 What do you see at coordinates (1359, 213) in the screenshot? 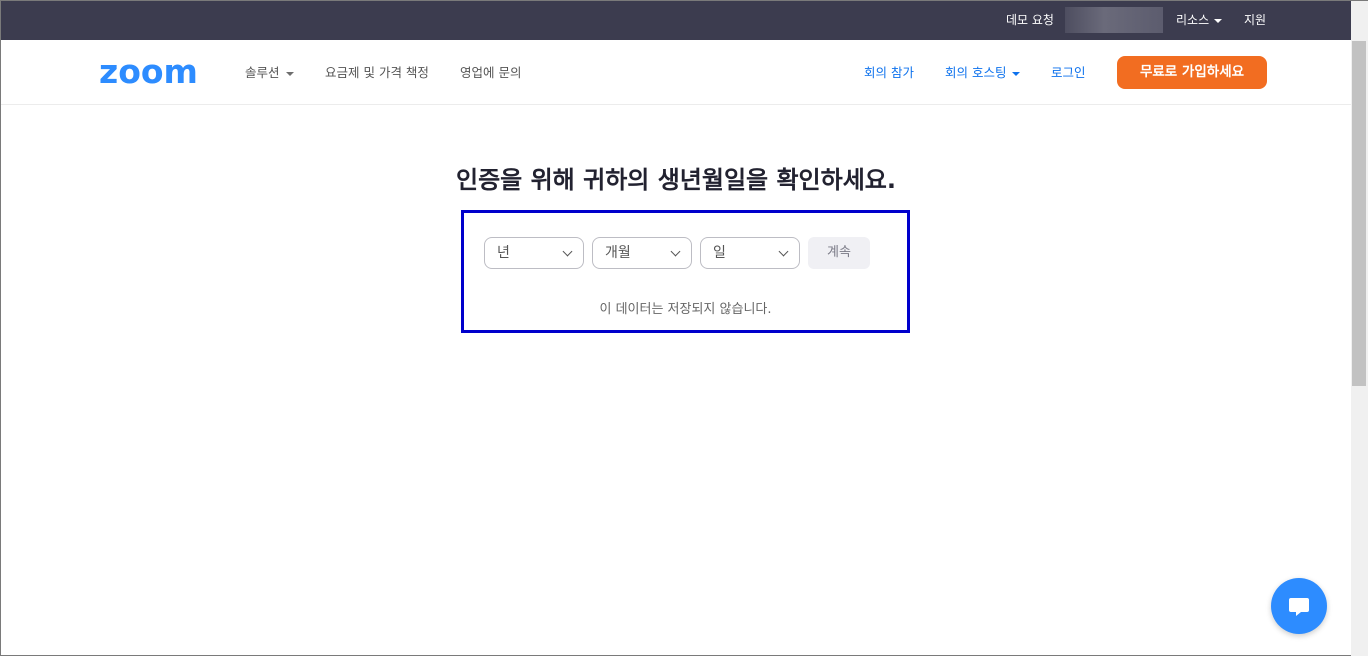
I see `scrollbar-thumb` at bounding box center [1359, 213].